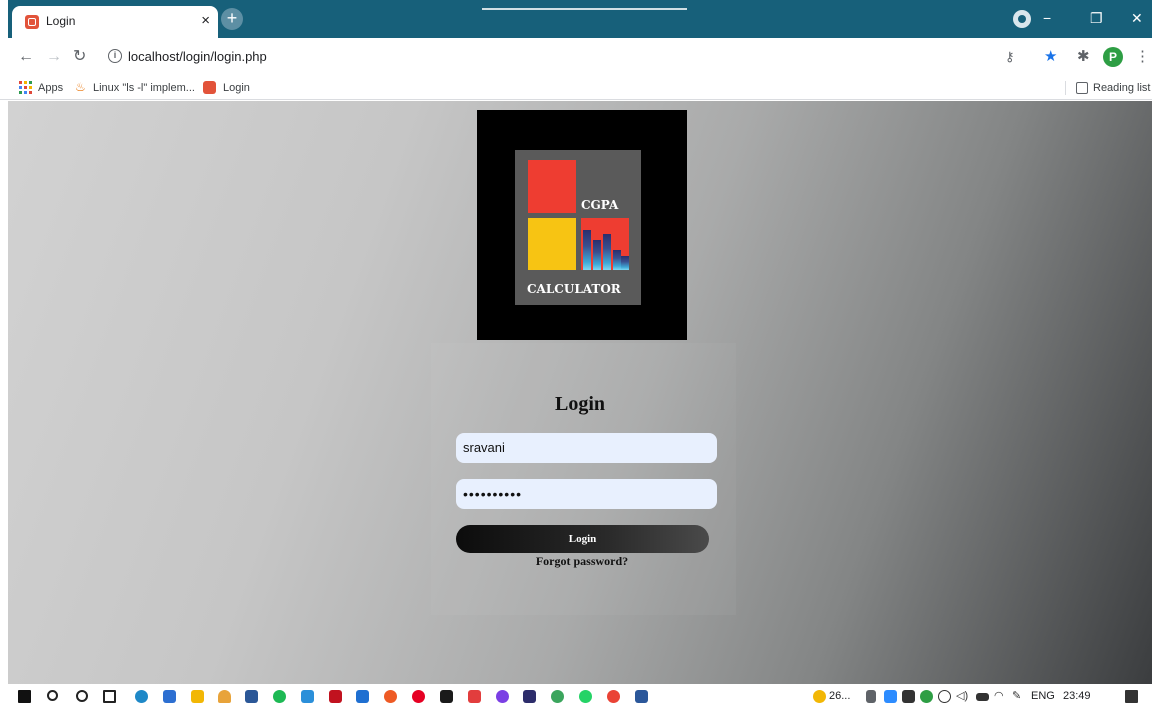  I want to click on tab-title: Login, so click(61, 21).